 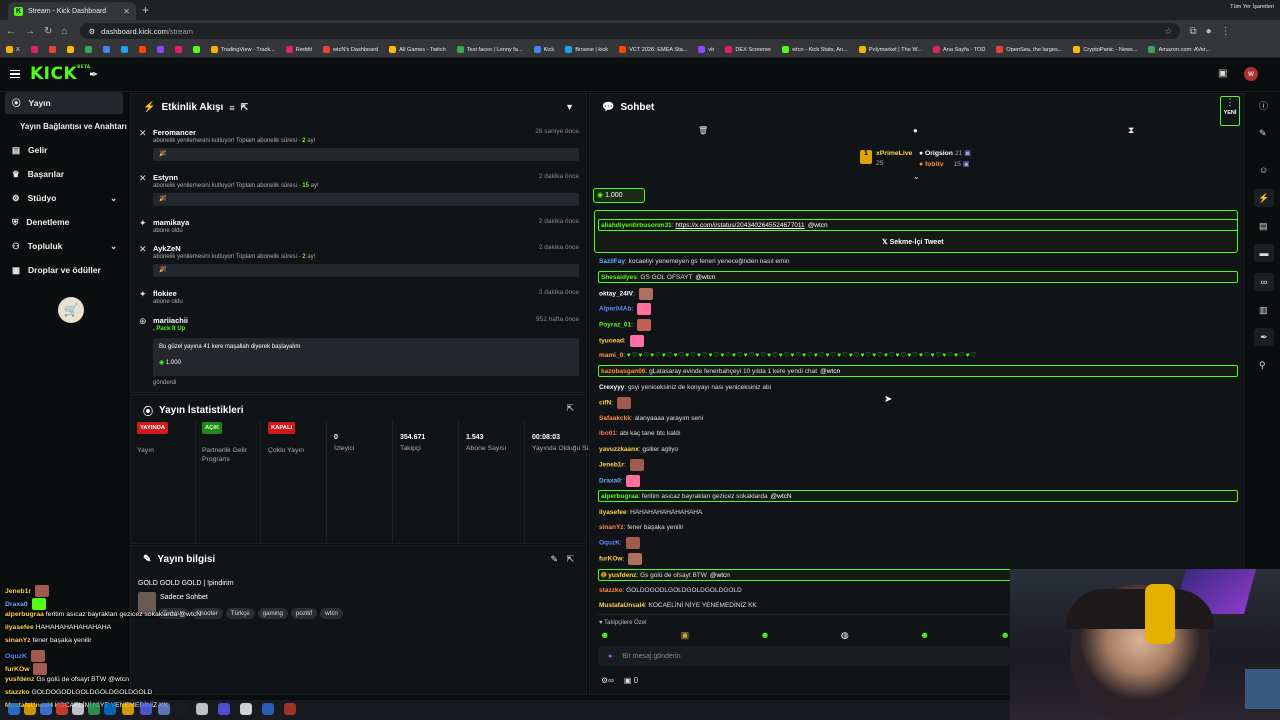 I want to click on bookmark-item: wtcN's Dashboard, so click(x=350, y=49).